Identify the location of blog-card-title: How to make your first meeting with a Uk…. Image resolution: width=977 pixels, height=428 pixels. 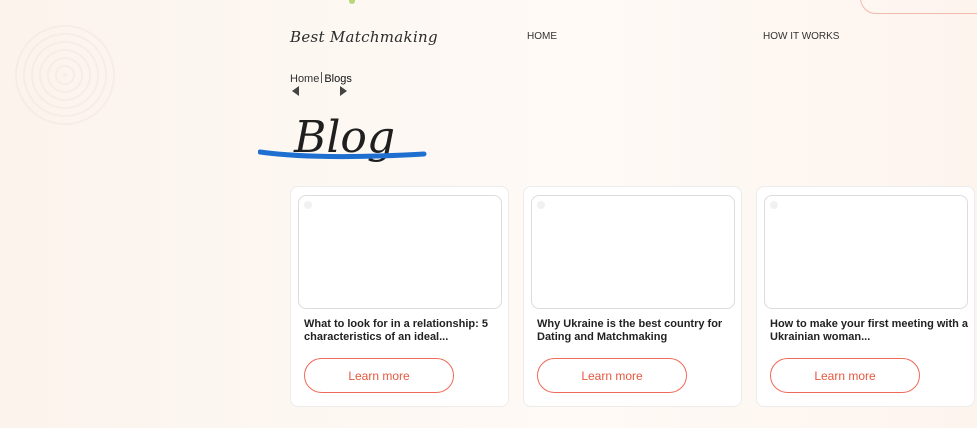
(870, 331).